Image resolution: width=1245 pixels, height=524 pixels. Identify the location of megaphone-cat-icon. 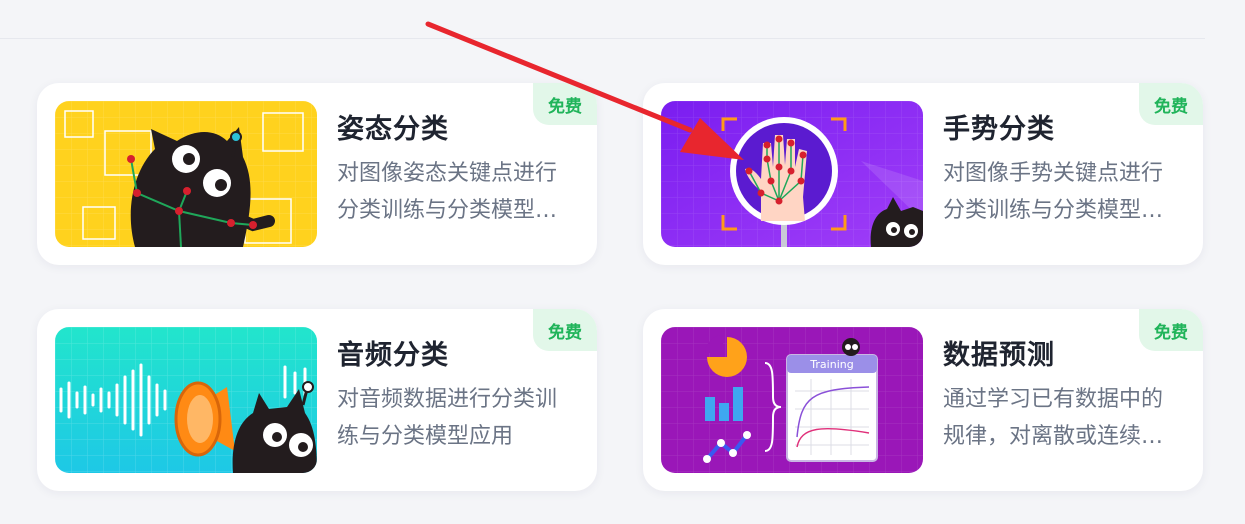
(186, 400).